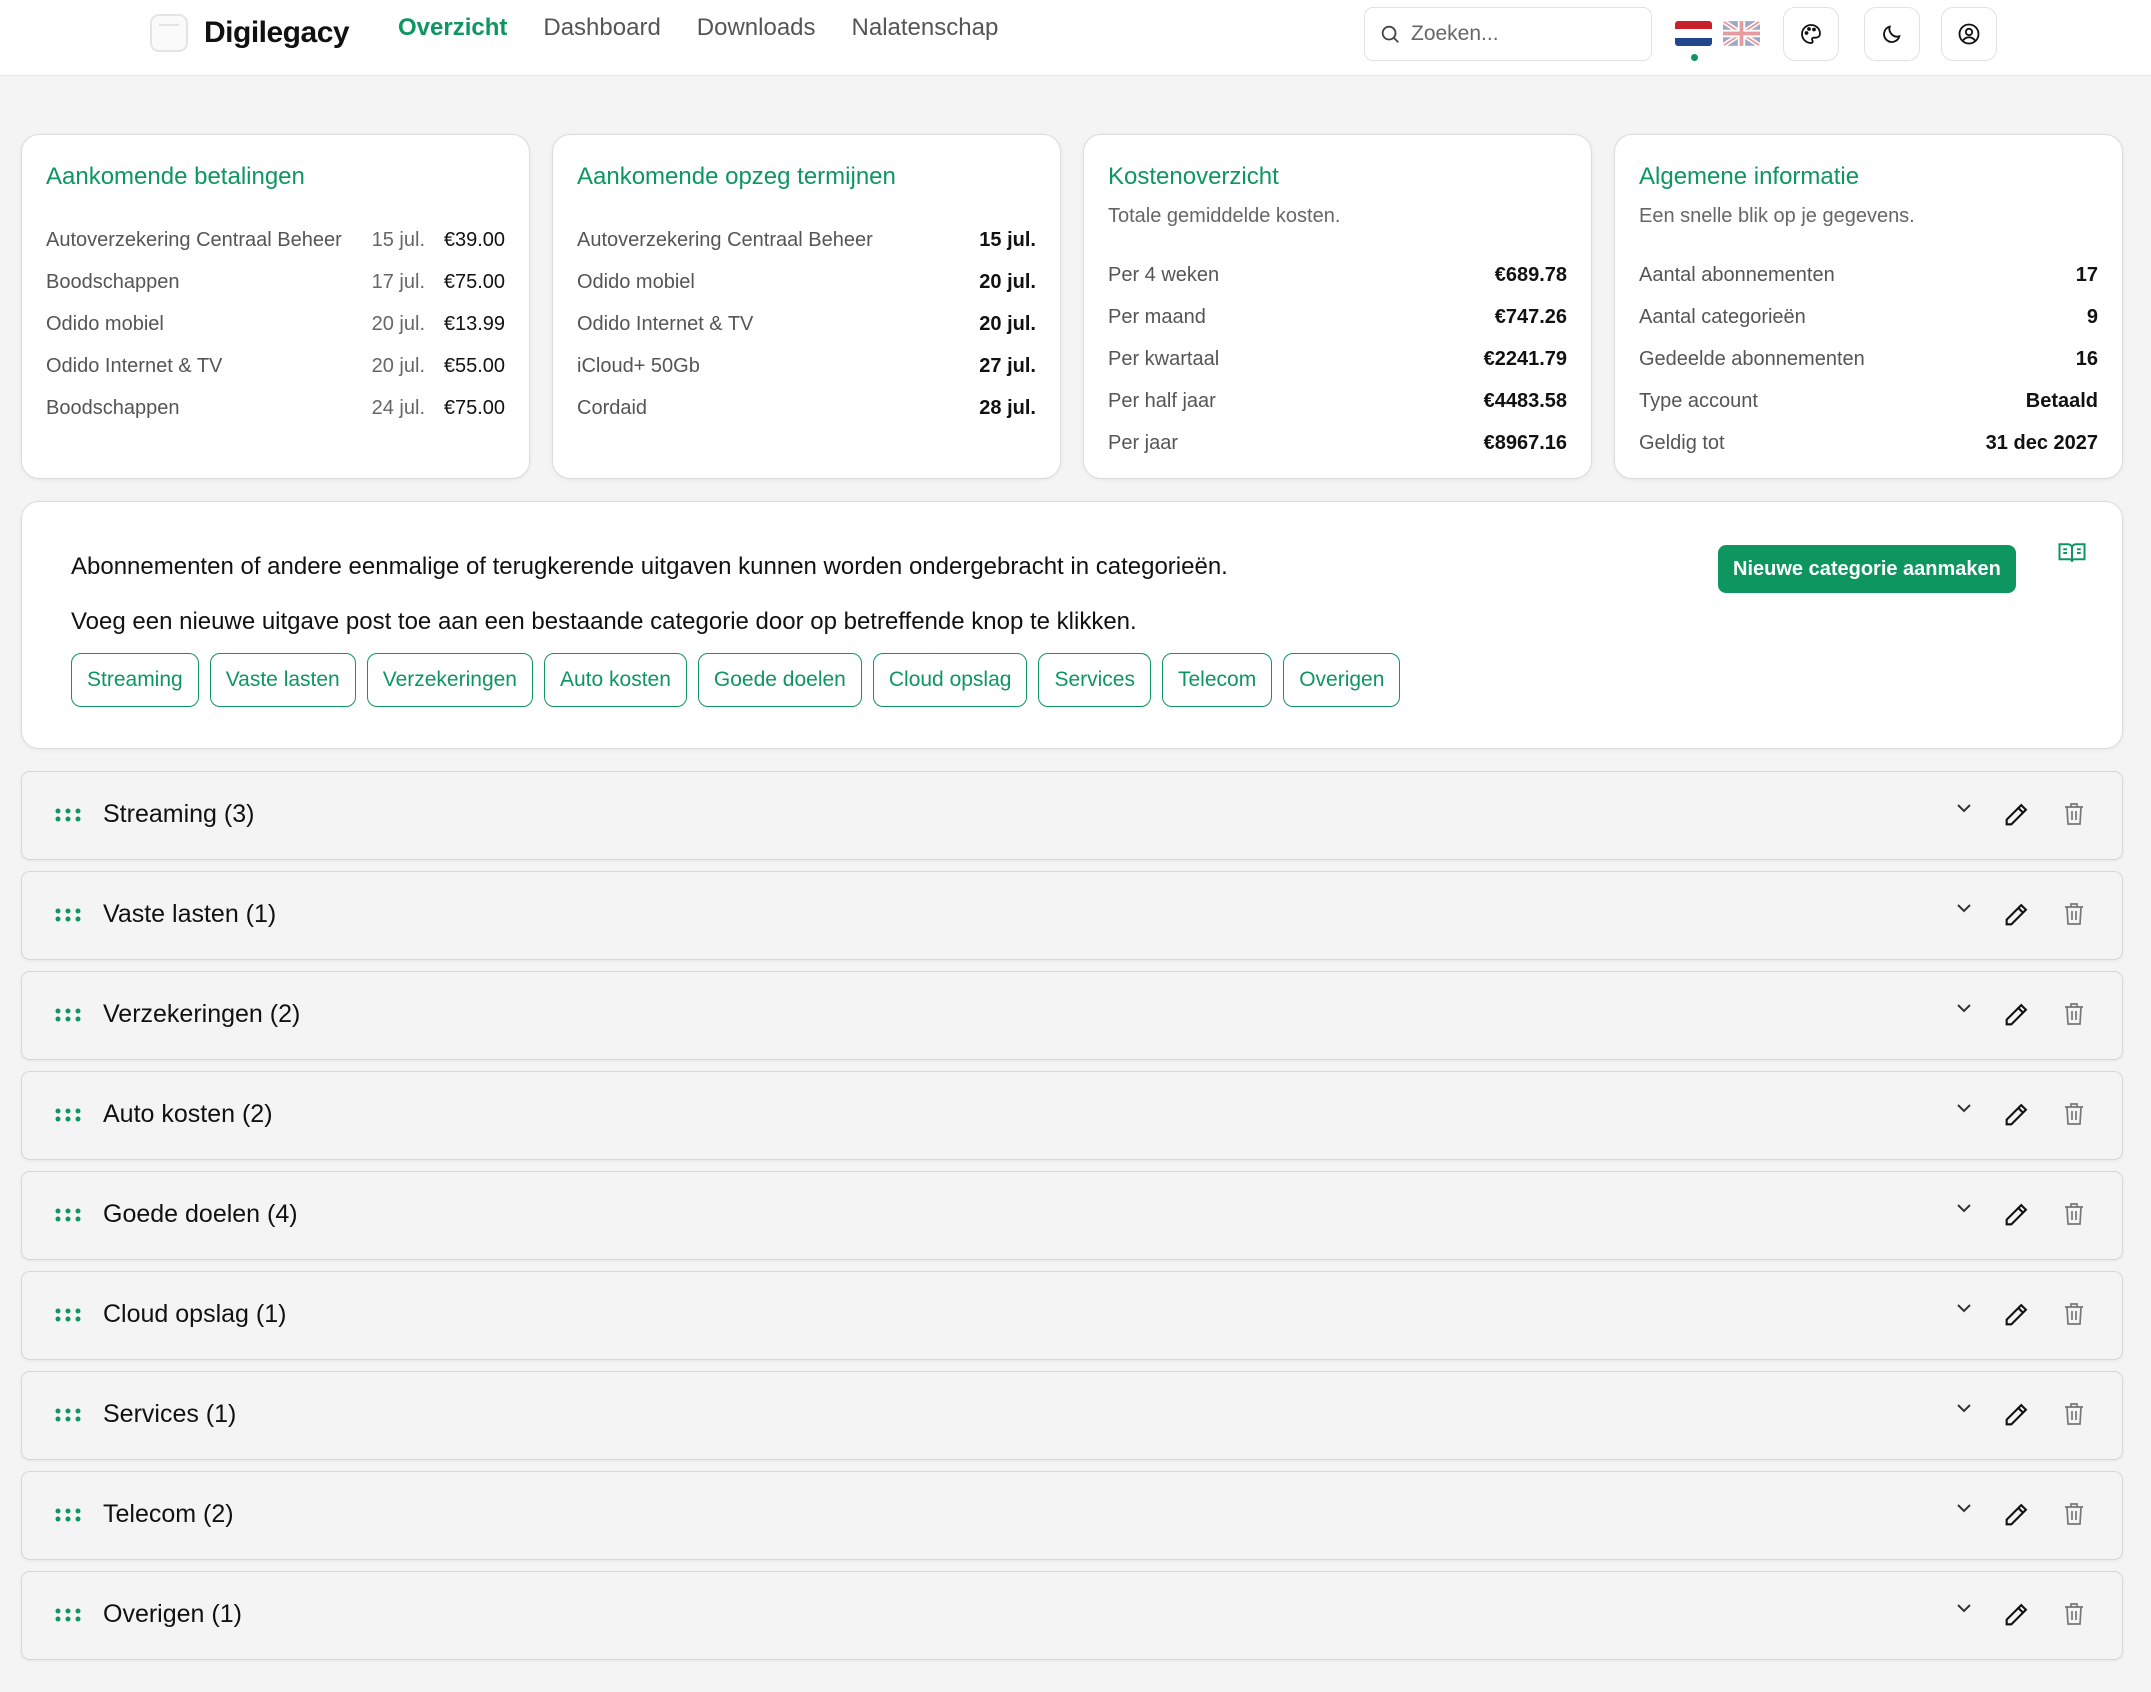 Image resolution: width=2151 pixels, height=1692 pixels. I want to click on card-title: Algemene informatie, so click(1749, 176).